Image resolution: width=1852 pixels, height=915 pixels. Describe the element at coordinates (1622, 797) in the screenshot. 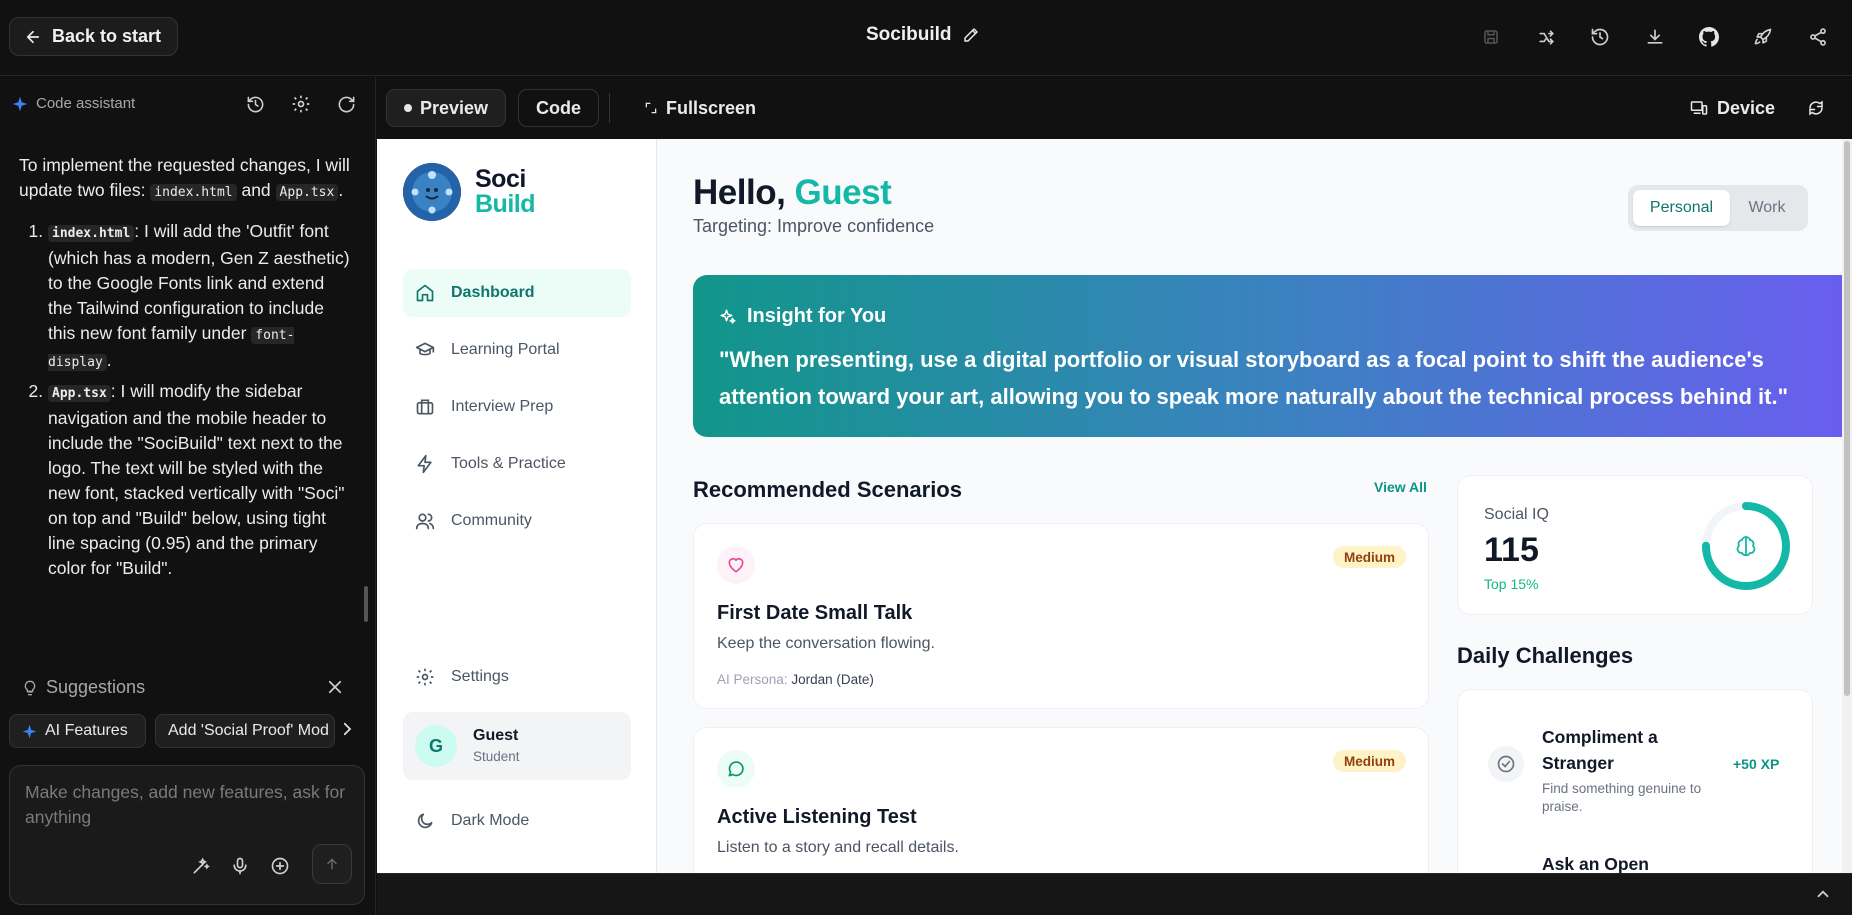

I see `challenge-description: Find something genuine to praise.` at that location.